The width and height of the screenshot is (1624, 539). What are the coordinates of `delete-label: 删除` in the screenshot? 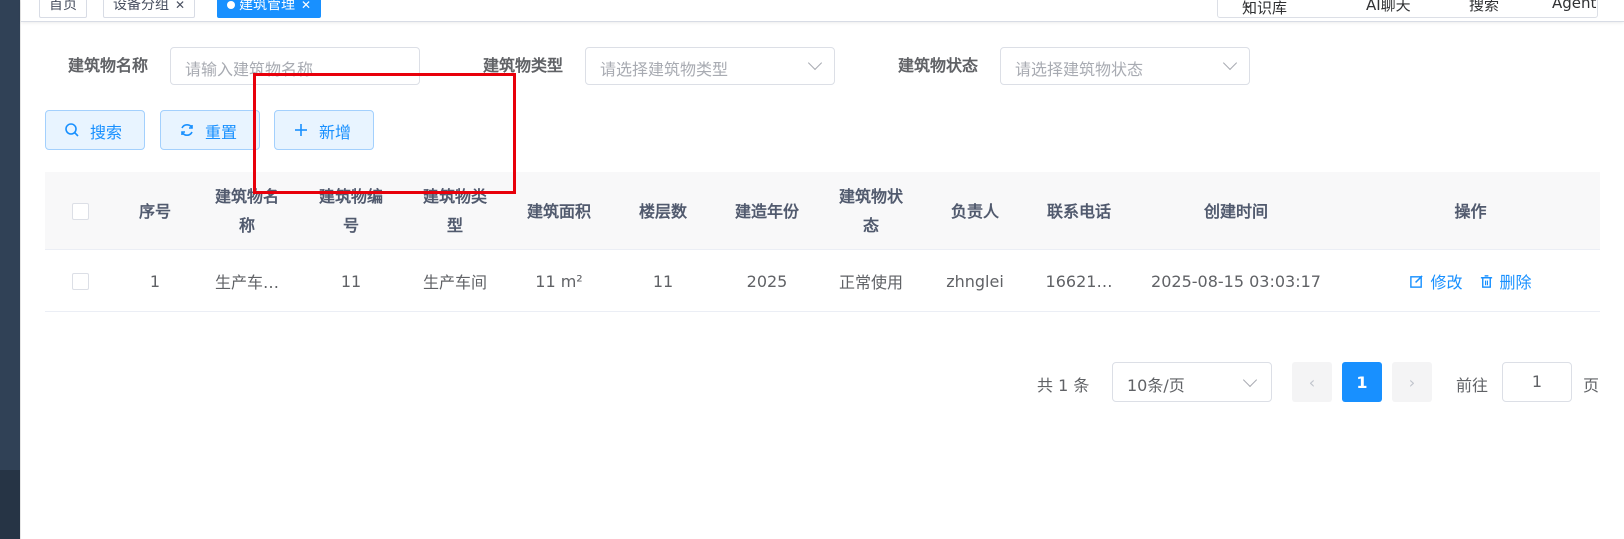 It's located at (1515, 282).